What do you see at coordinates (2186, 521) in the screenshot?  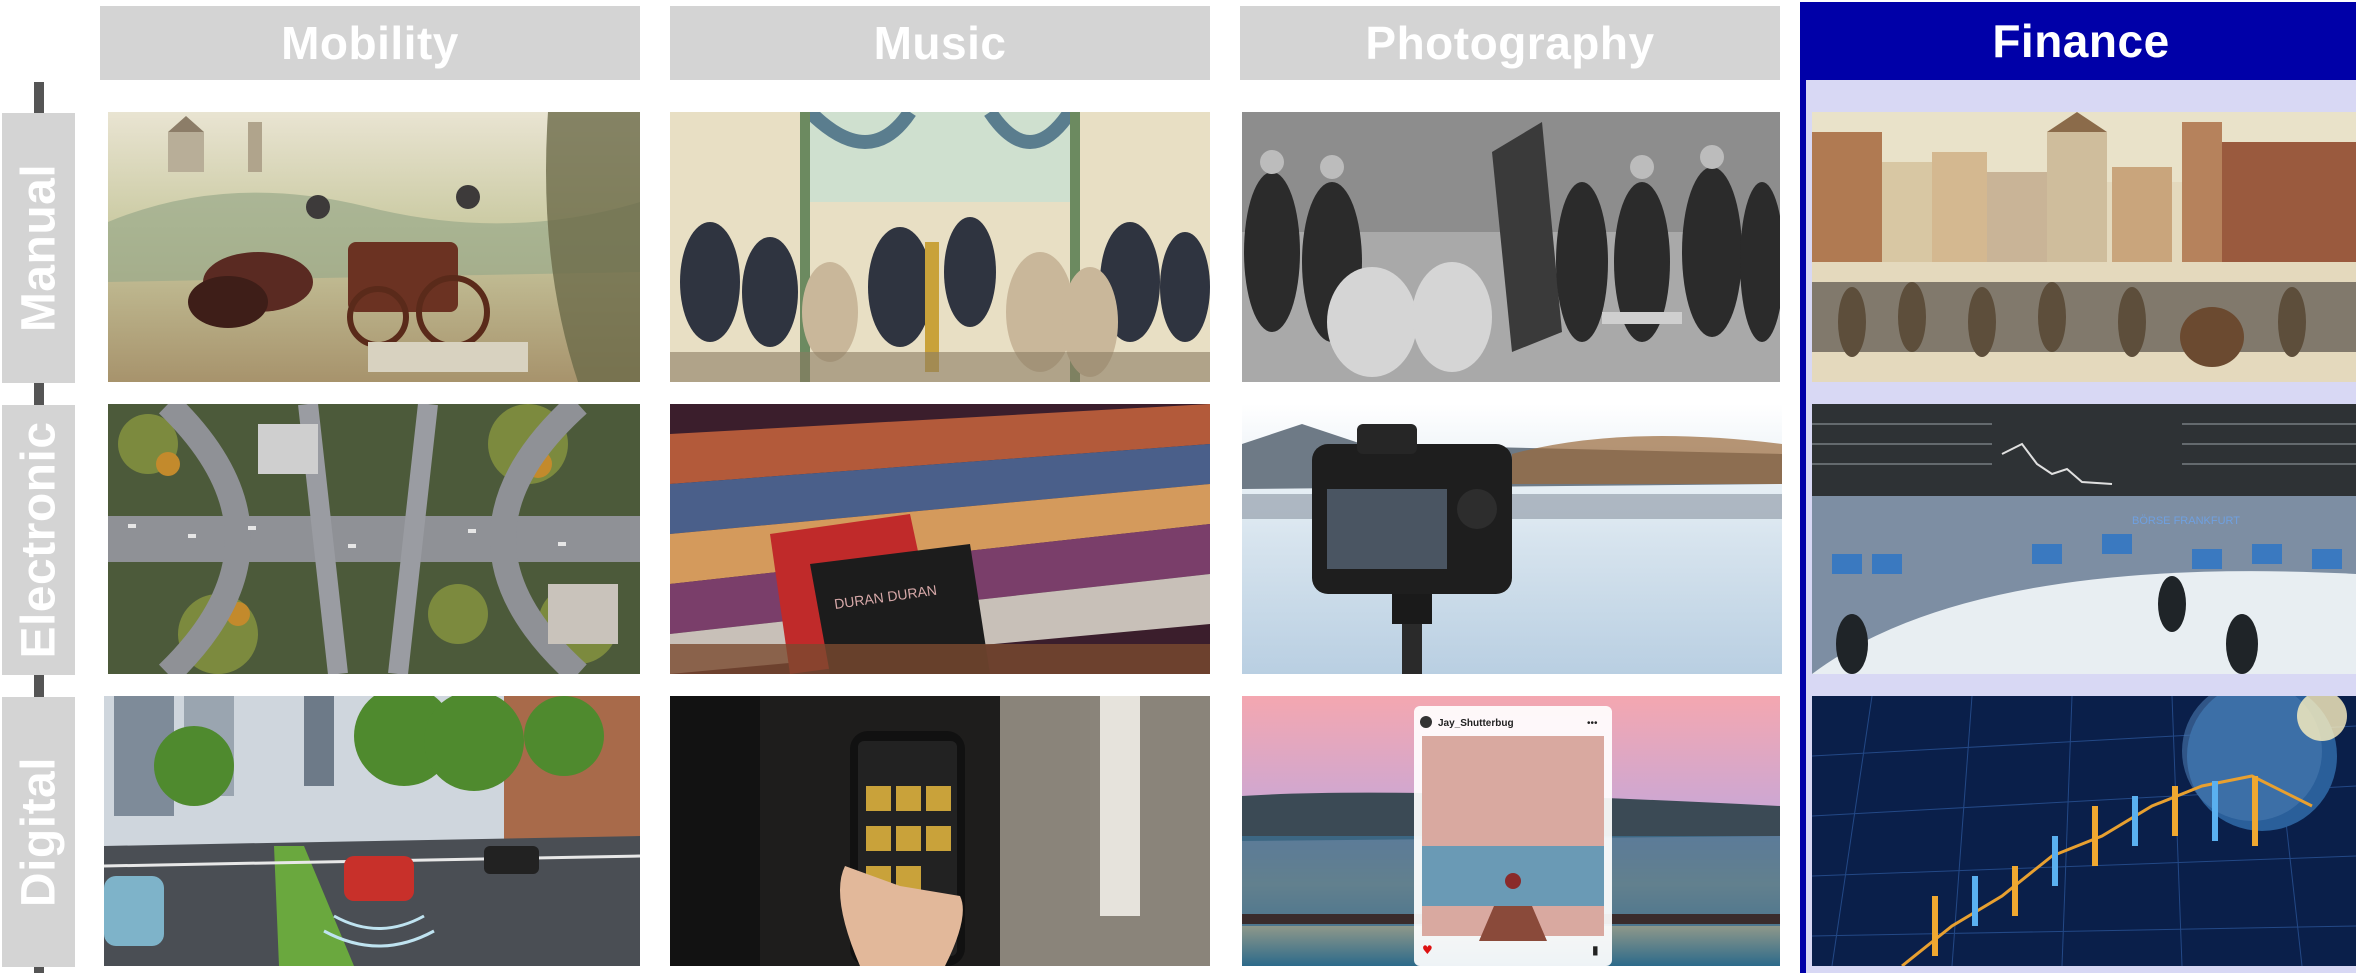 I see `exchange-sign-text: BÖRSE FRANKFURT` at bounding box center [2186, 521].